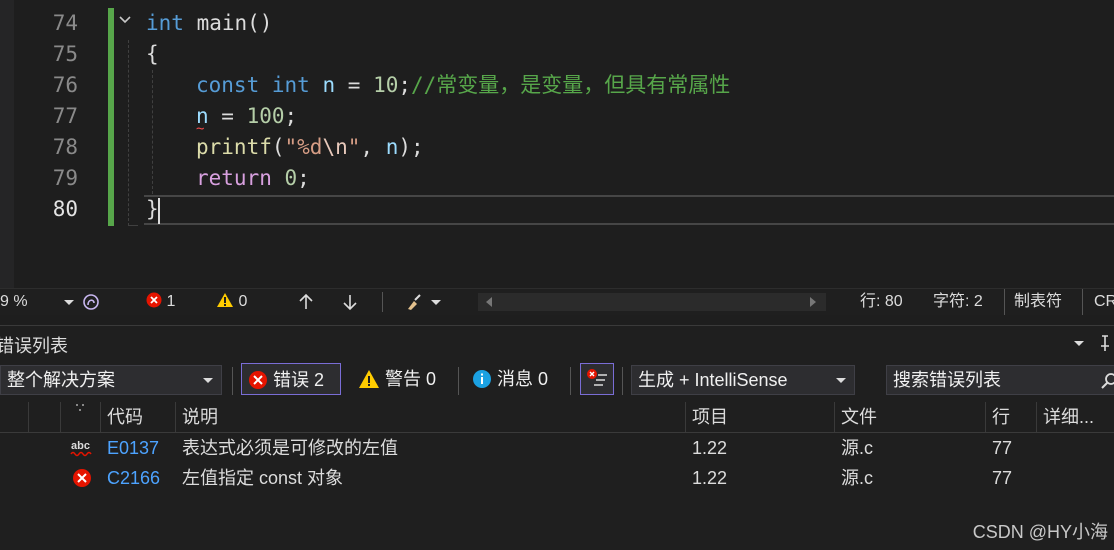 This screenshot has height=550, width=1114. Describe the element at coordinates (1105, 343) in the screenshot. I see `pin-icon` at that location.